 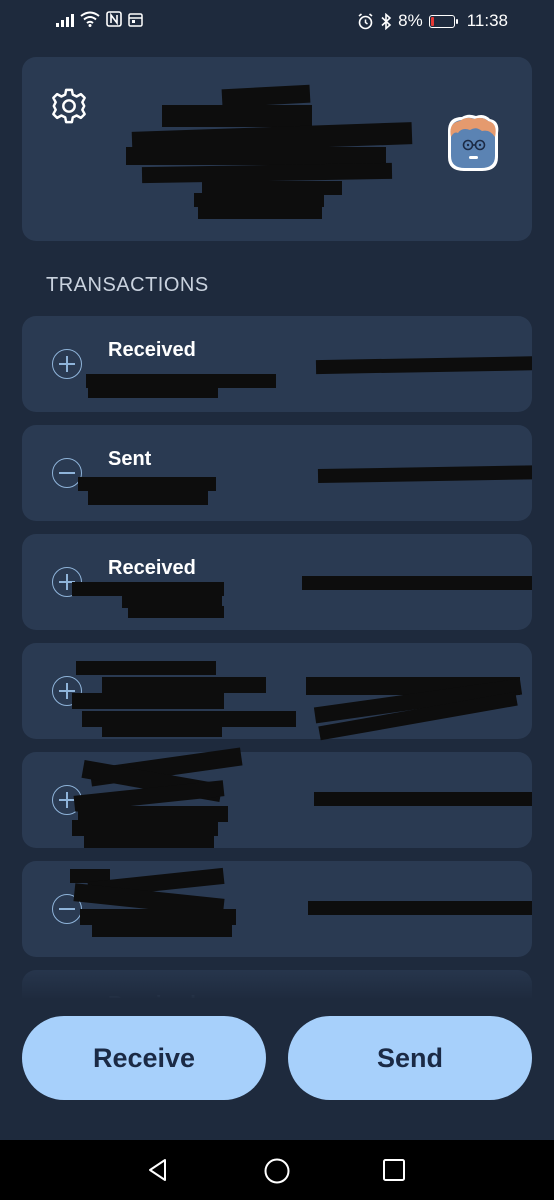 I want to click on transaction-row: Sent, so click(x=277, y=473).